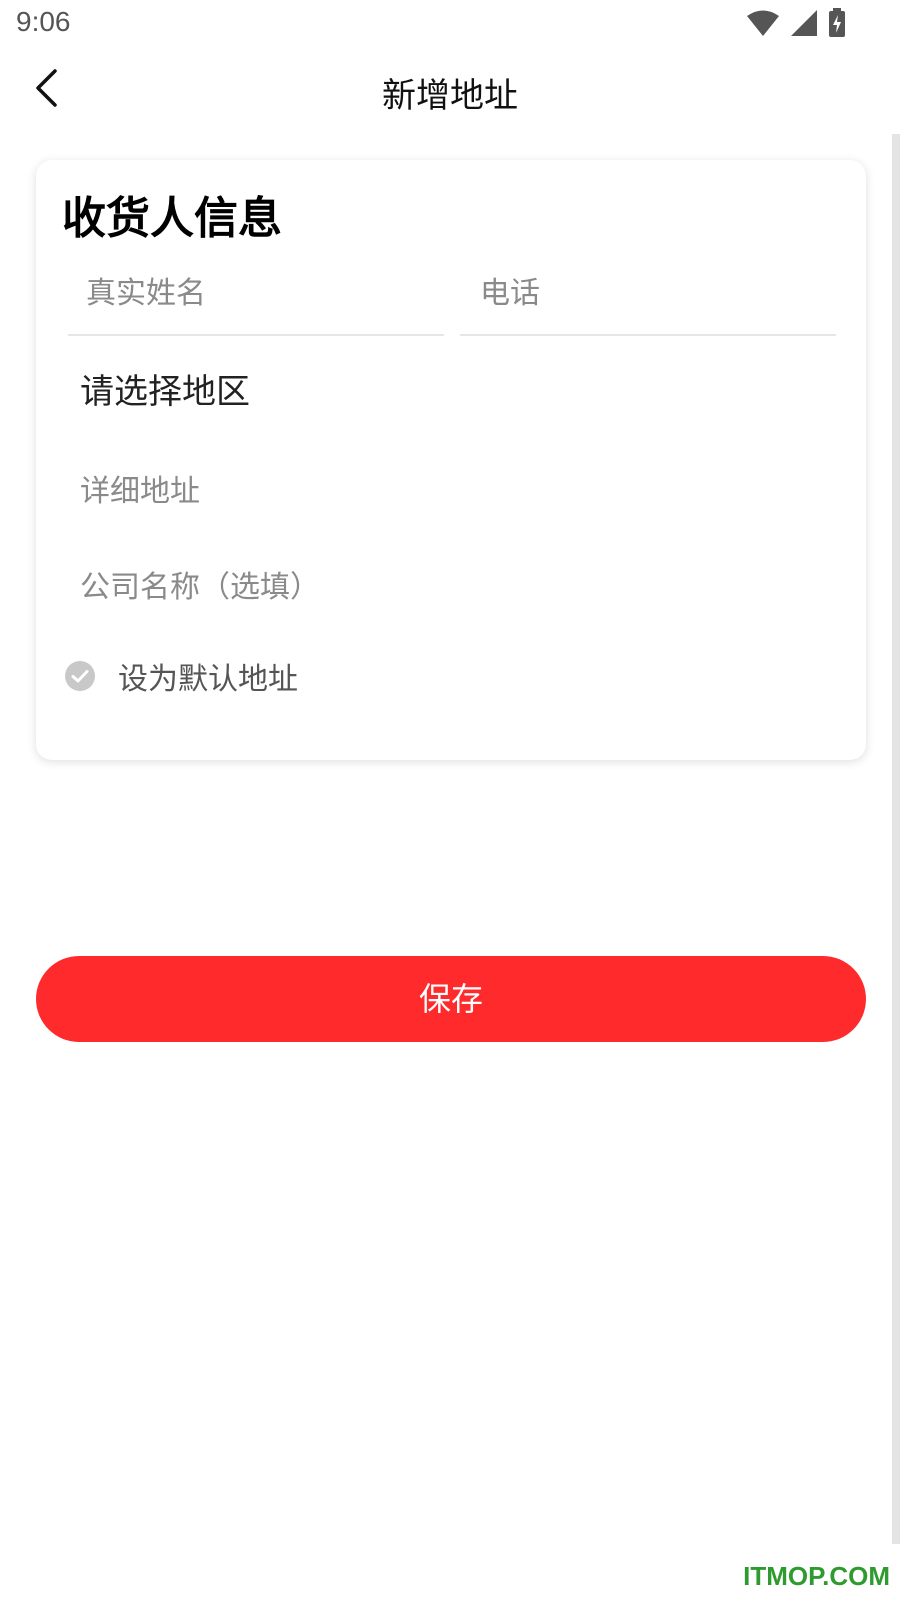 The image size is (900, 1600). Describe the element at coordinates (816, 1576) in the screenshot. I see `watermark: ITMOP.COM` at that location.